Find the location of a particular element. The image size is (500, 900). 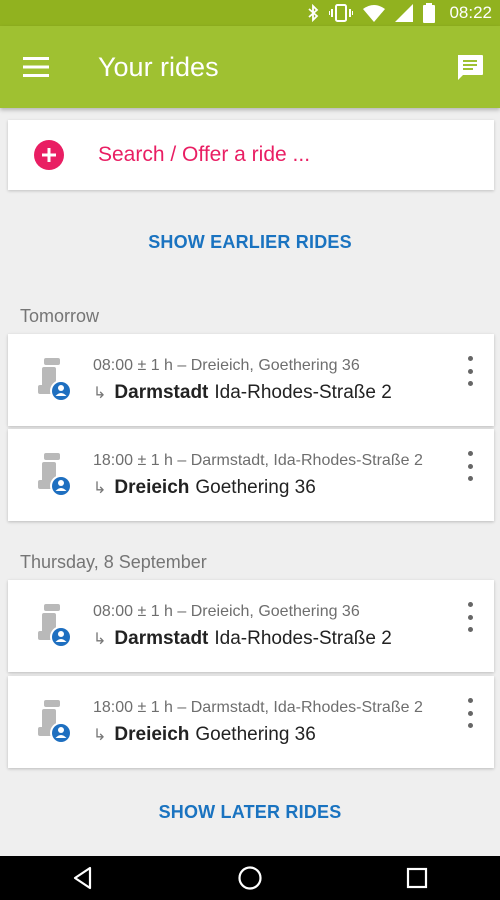

status-time: 08:22 is located at coordinates (470, 12).